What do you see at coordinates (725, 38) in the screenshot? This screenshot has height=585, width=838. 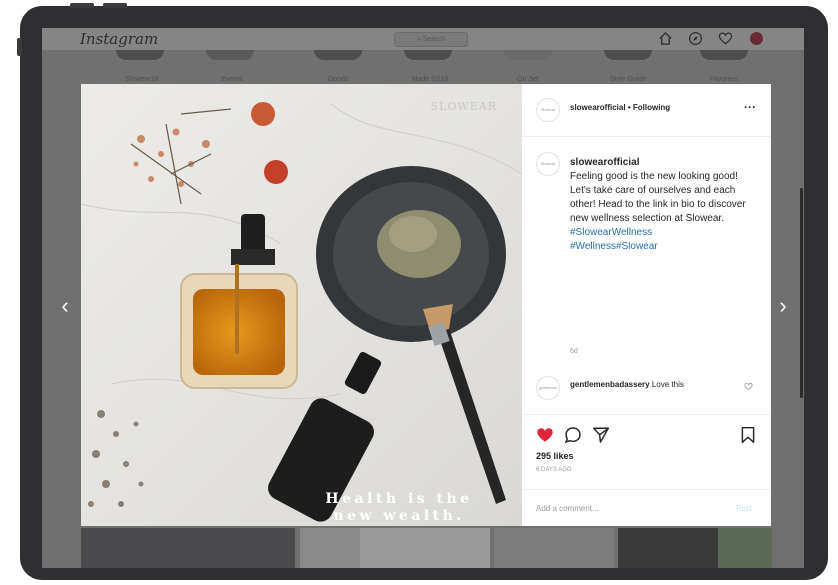 I see `heart-icon` at bounding box center [725, 38].